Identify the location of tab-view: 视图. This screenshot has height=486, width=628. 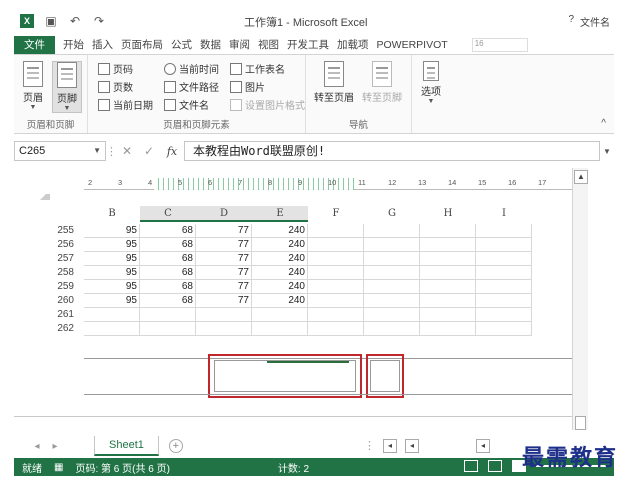
(268, 45).